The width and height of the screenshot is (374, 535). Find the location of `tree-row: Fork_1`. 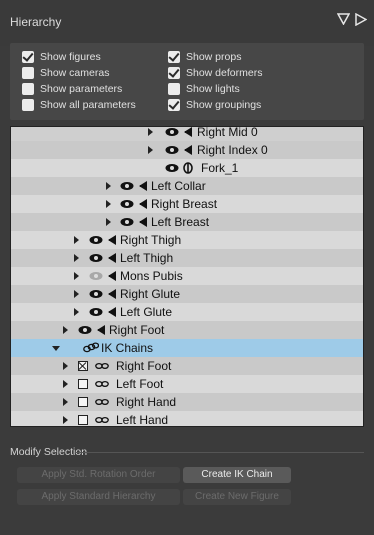

tree-row: Fork_1 is located at coordinates (187, 168).